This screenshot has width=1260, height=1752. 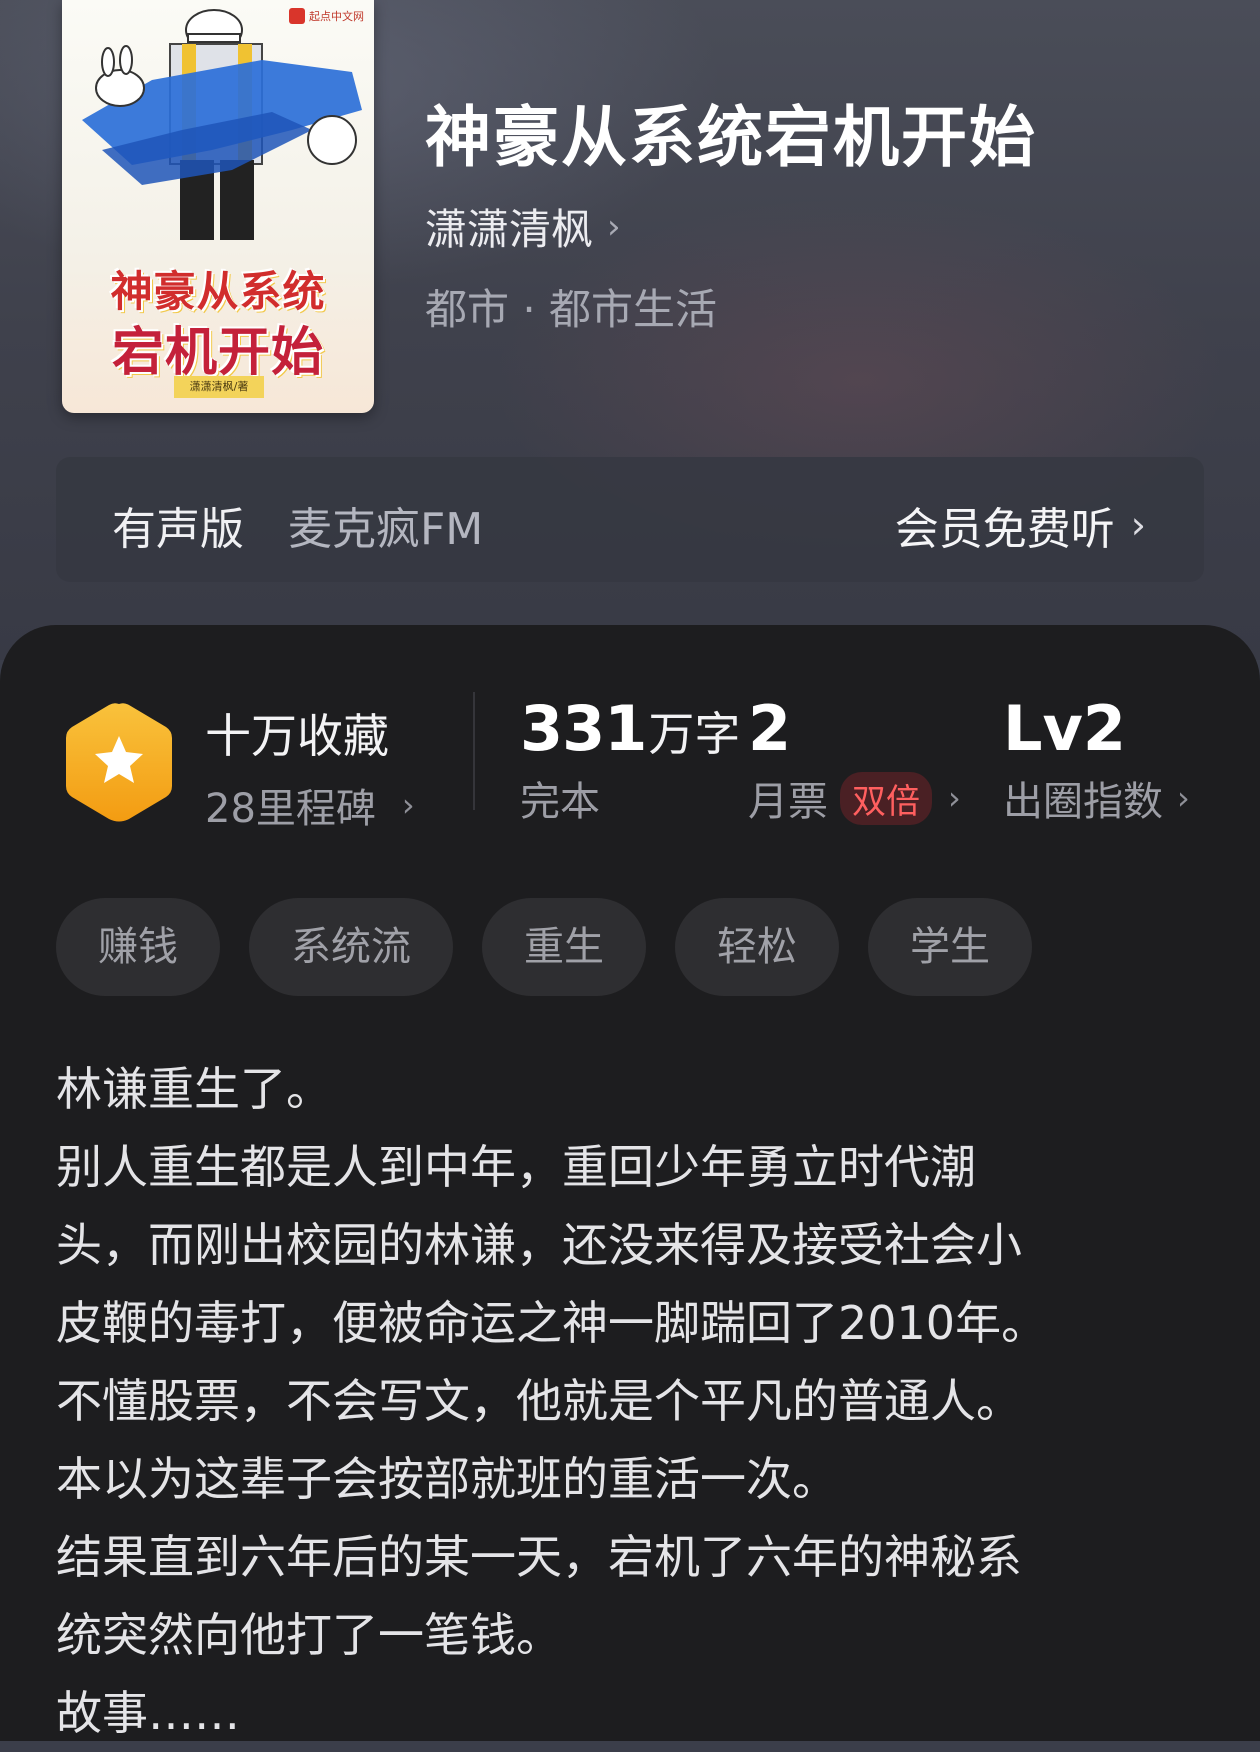 I want to click on completion-status: 完本, so click(x=560, y=802).